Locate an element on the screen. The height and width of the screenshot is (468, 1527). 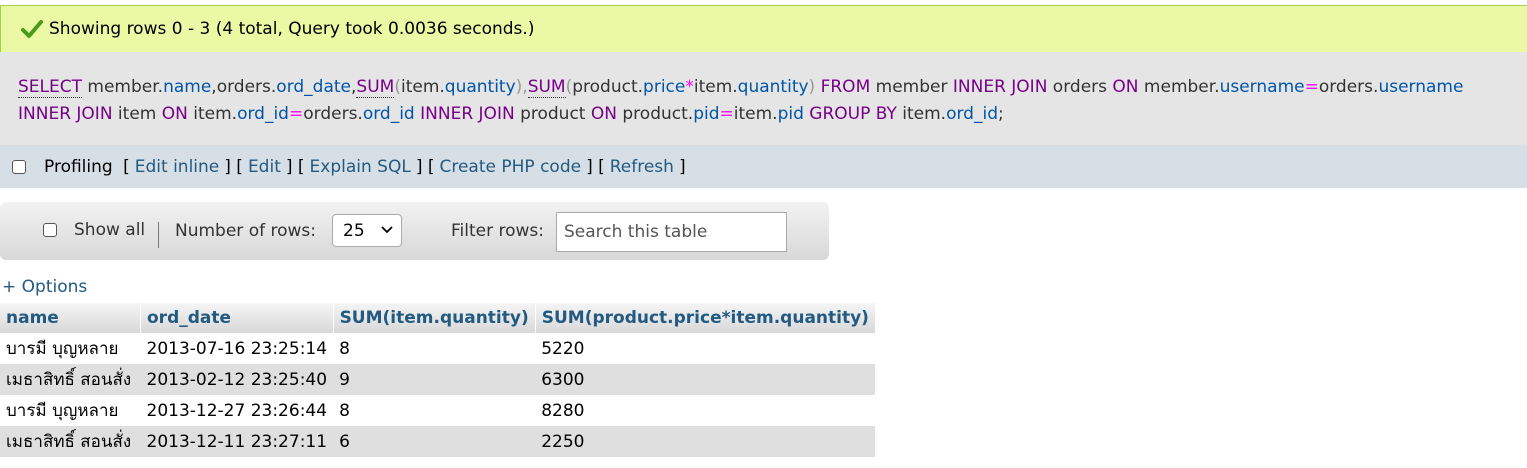
cell-ord-date: 2013-02-12 23:25:40 is located at coordinates (237, 379).